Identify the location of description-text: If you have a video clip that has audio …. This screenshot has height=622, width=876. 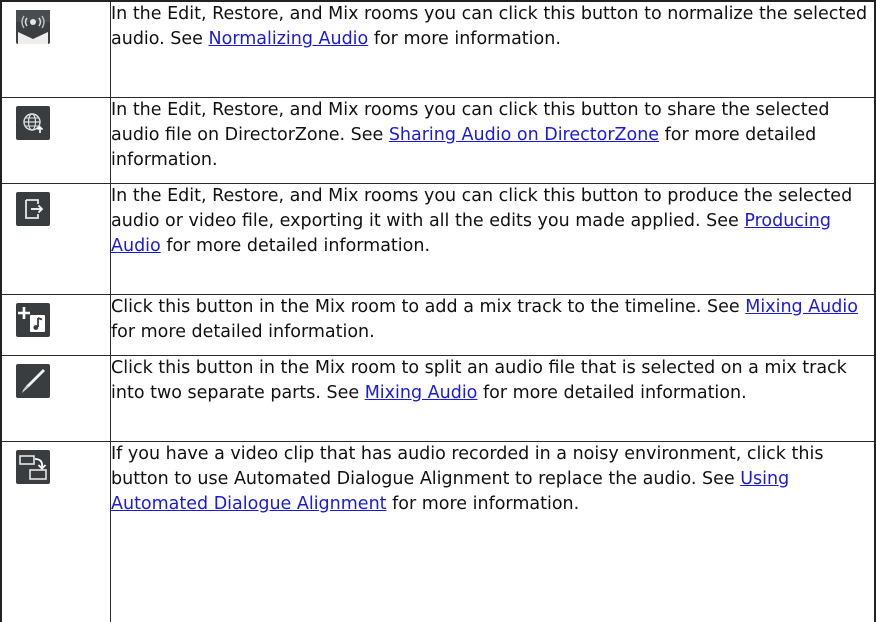
(467, 466).